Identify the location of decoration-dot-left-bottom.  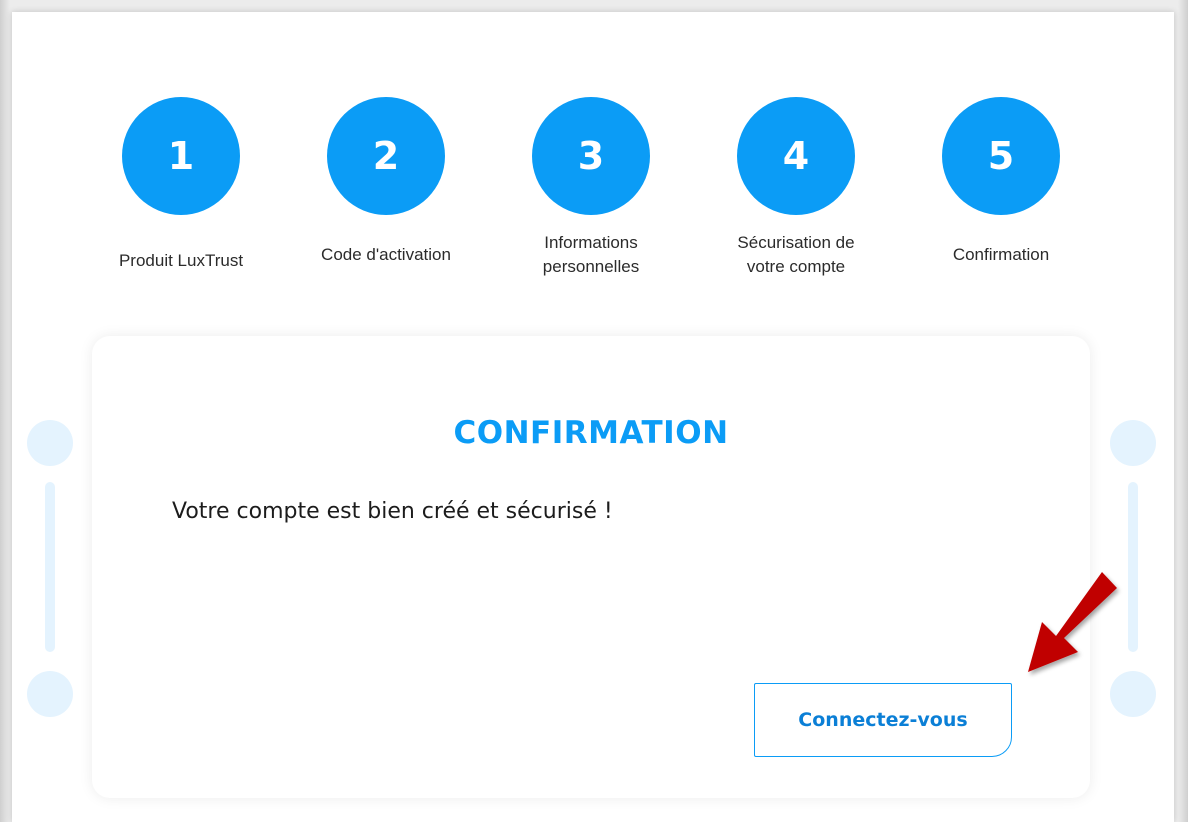
(50, 694).